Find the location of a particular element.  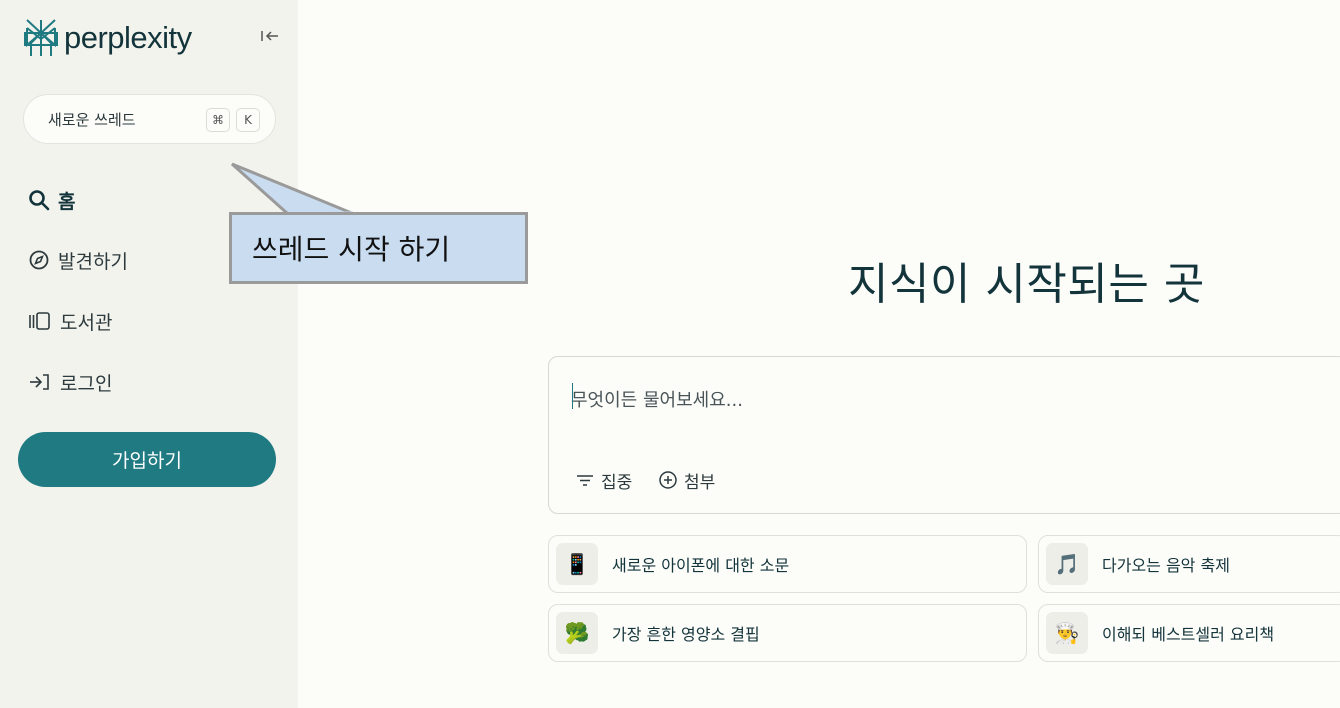

shortcut-cmd-key: ⌘ is located at coordinates (218, 120).